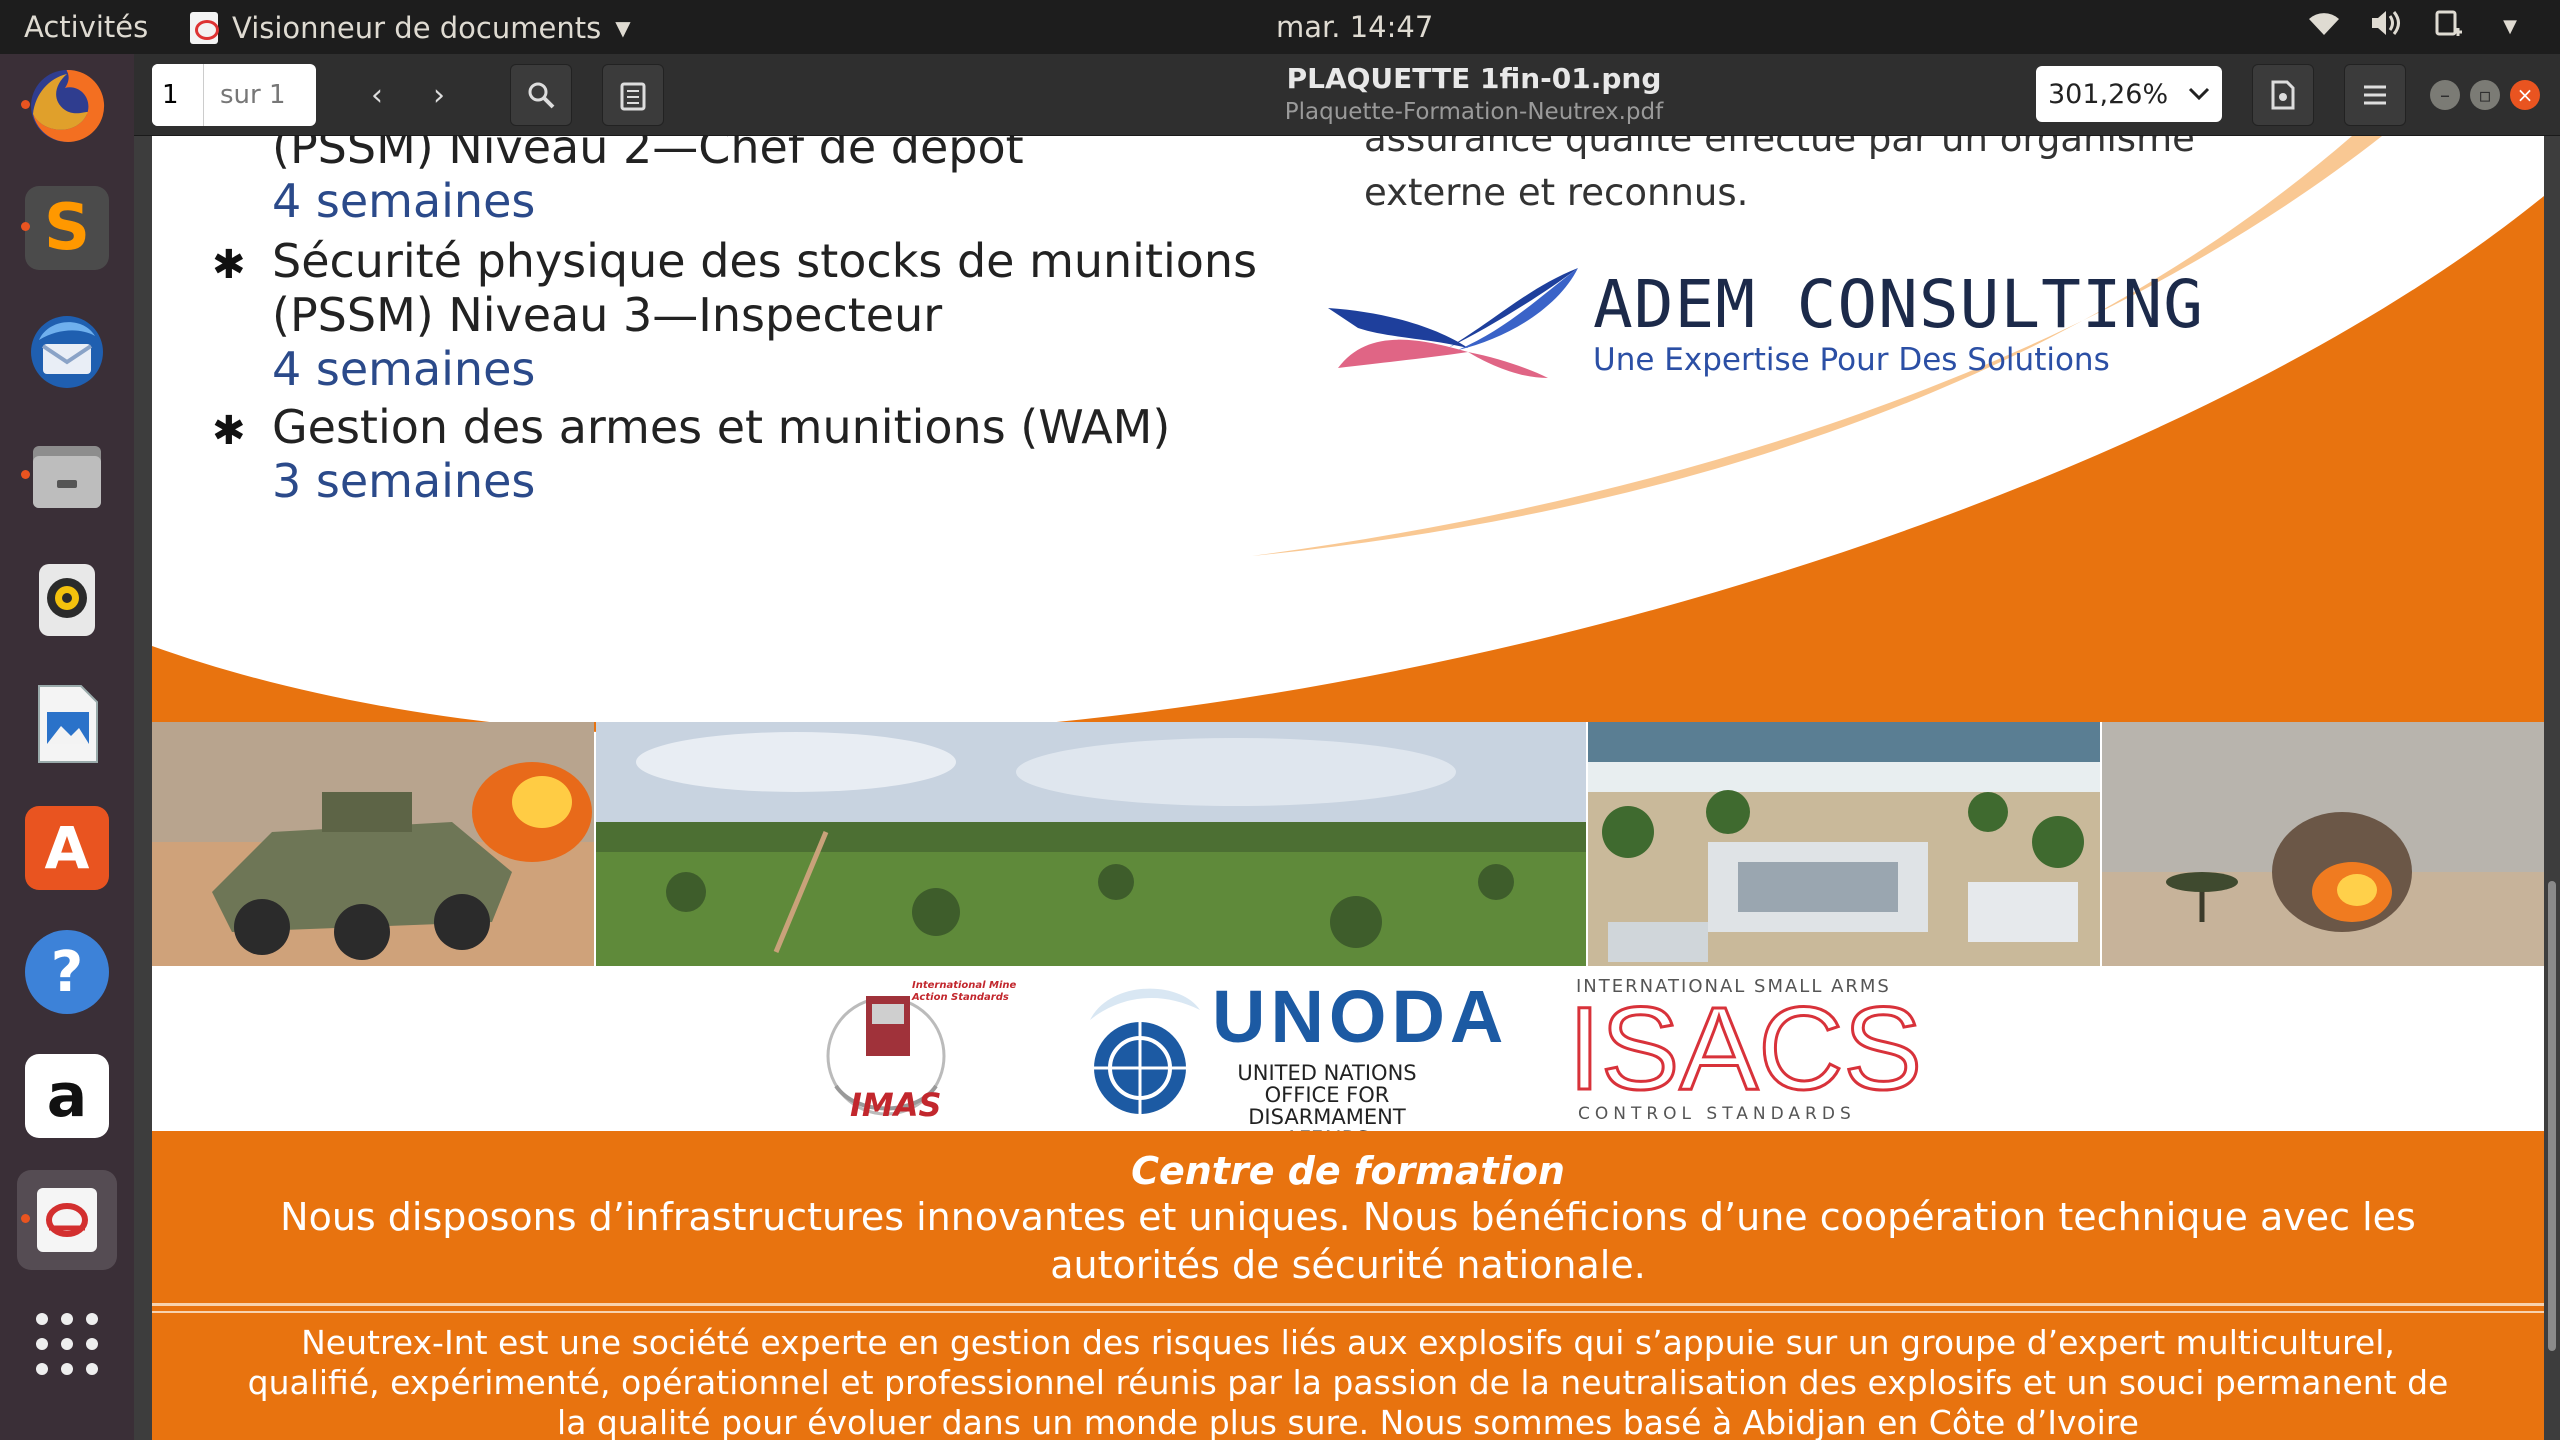 This screenshot has width=2560, height=1440. What do you see at coordinates (373, 844) in the screenshot?
I see `photo-armored-vehicle` at bounding box center [373, 844].